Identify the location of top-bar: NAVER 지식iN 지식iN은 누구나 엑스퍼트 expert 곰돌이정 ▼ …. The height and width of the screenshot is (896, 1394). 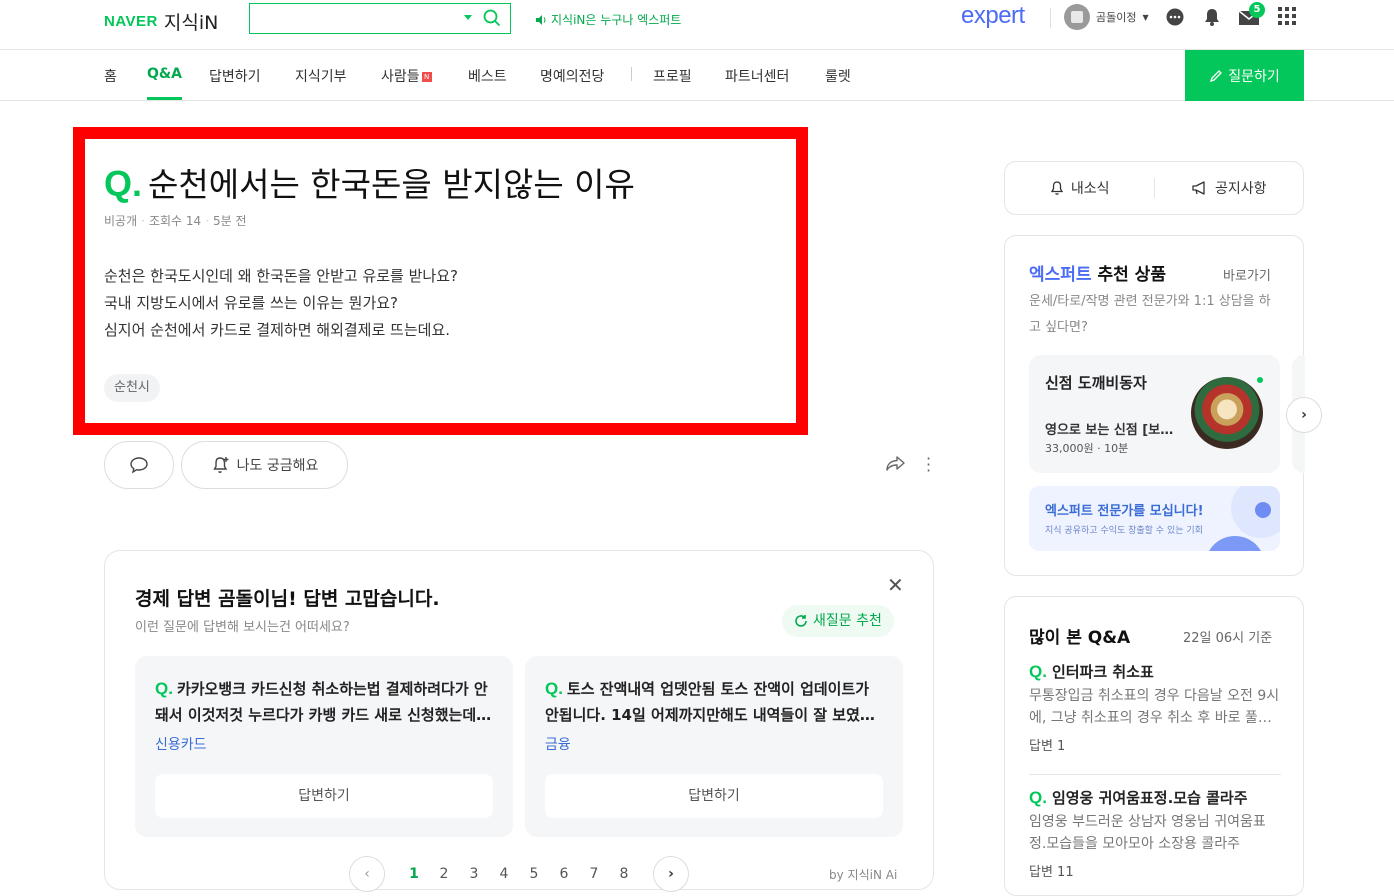
(697, 25).